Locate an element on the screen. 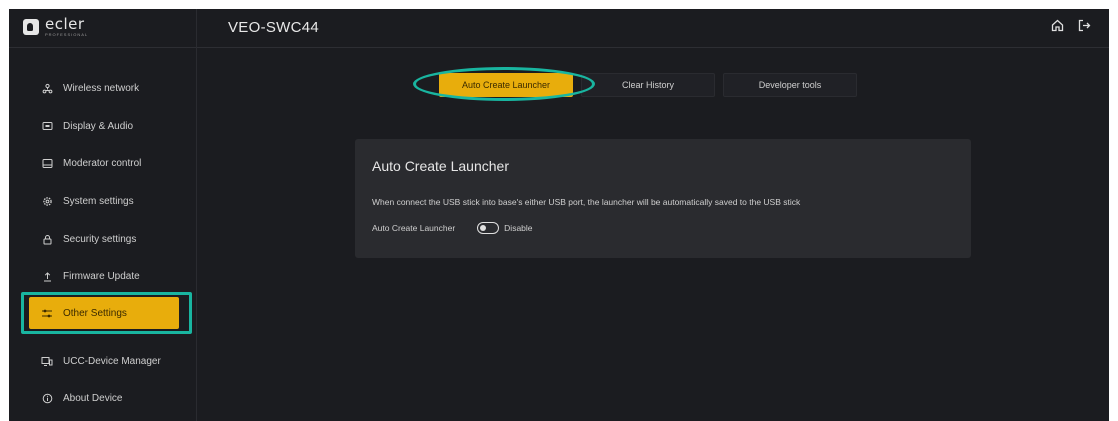  sidebar-item-about-device: About Device is located at coordinates (104, 398).